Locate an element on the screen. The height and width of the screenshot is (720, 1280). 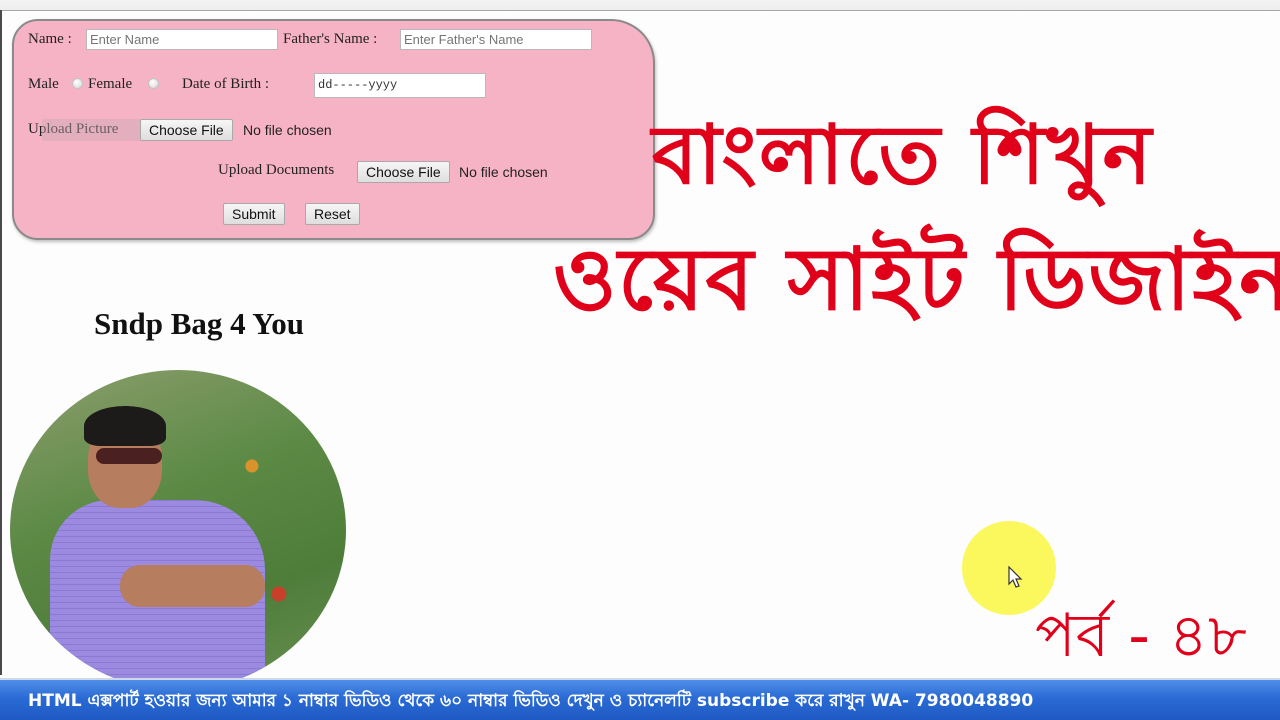
upload-documents-label: Upload Documents is located at coordinates (276, 170).